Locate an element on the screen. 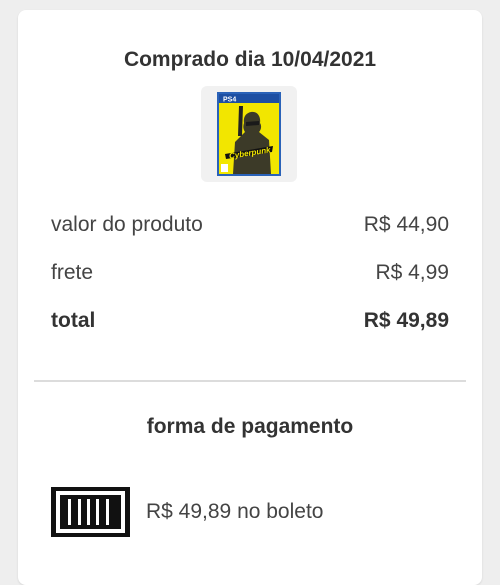  payment-description: R$ 49,89 no boleto is located at coordinates (235, 511).